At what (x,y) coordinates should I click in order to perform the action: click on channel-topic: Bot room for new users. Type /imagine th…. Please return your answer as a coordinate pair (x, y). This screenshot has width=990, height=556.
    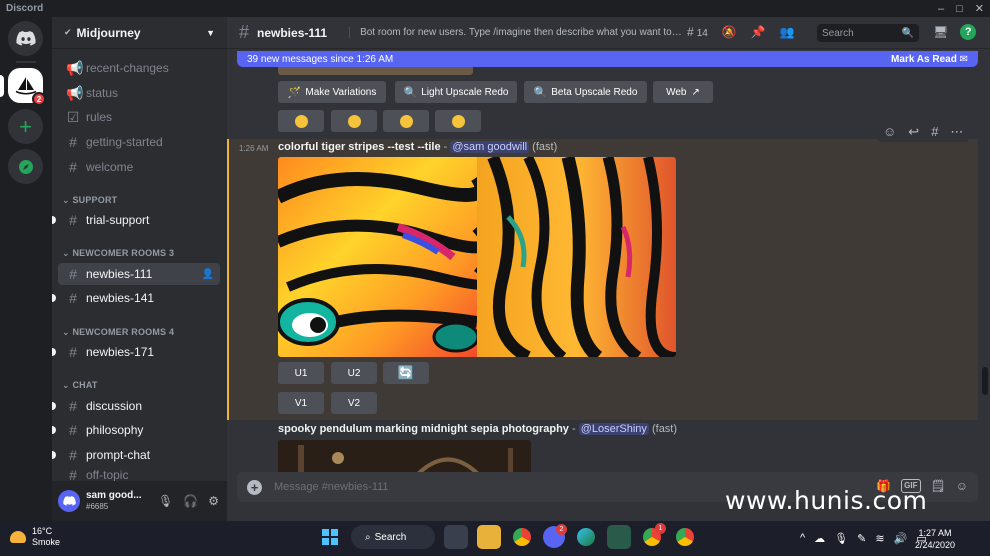
    Looking at the image, I should click on (516, 32).